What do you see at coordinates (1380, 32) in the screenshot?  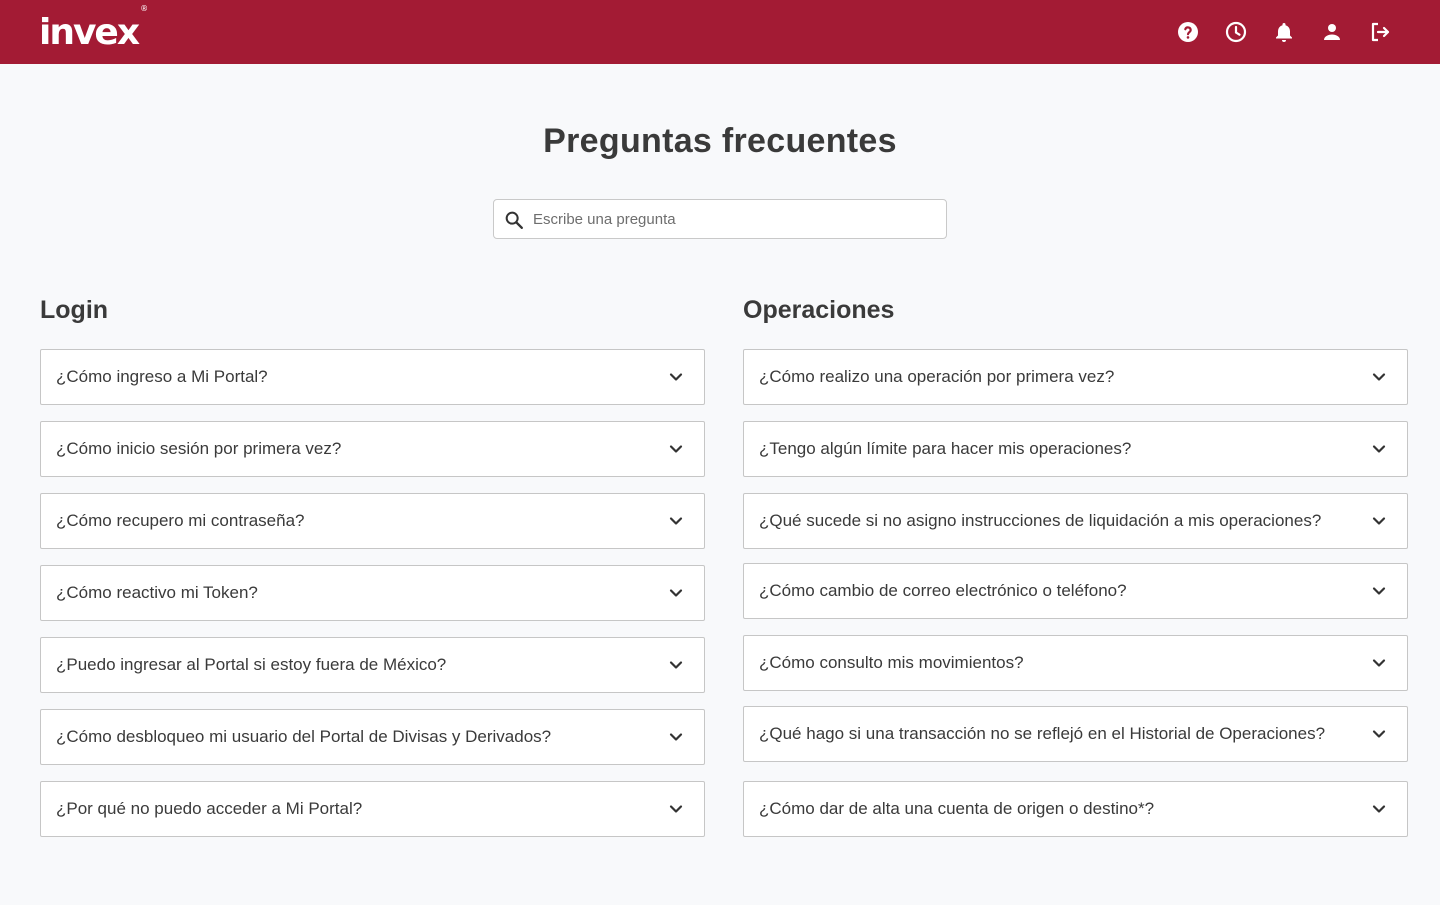 I see `logout-icon` at bounding box center [1380, 32].